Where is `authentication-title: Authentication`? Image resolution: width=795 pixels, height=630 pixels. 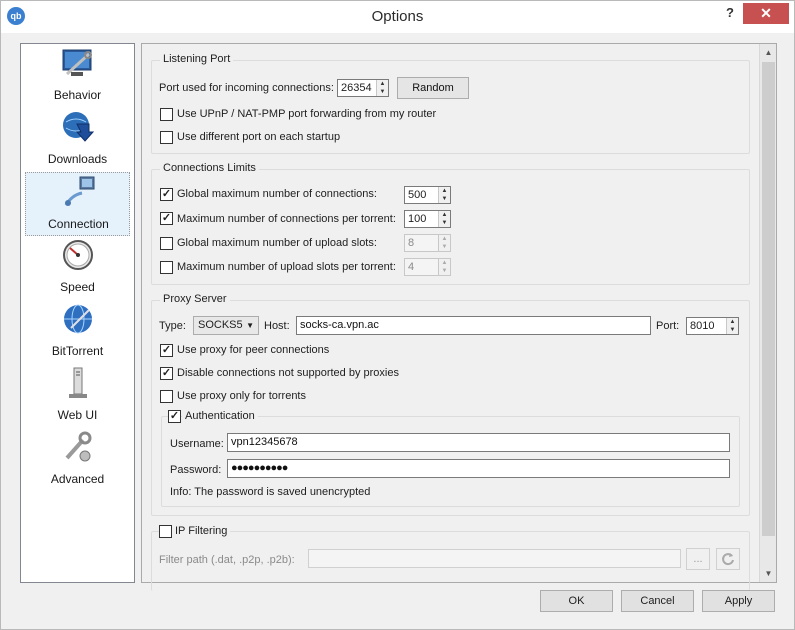 authentication-title: Authentication is located at coordinates (220, 416).